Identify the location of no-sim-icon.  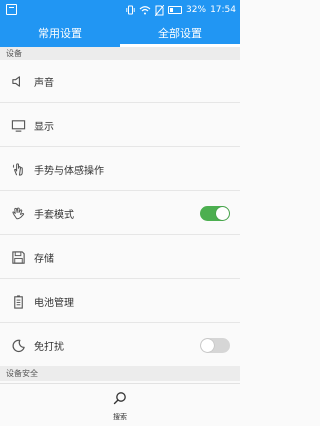
(160, 10).